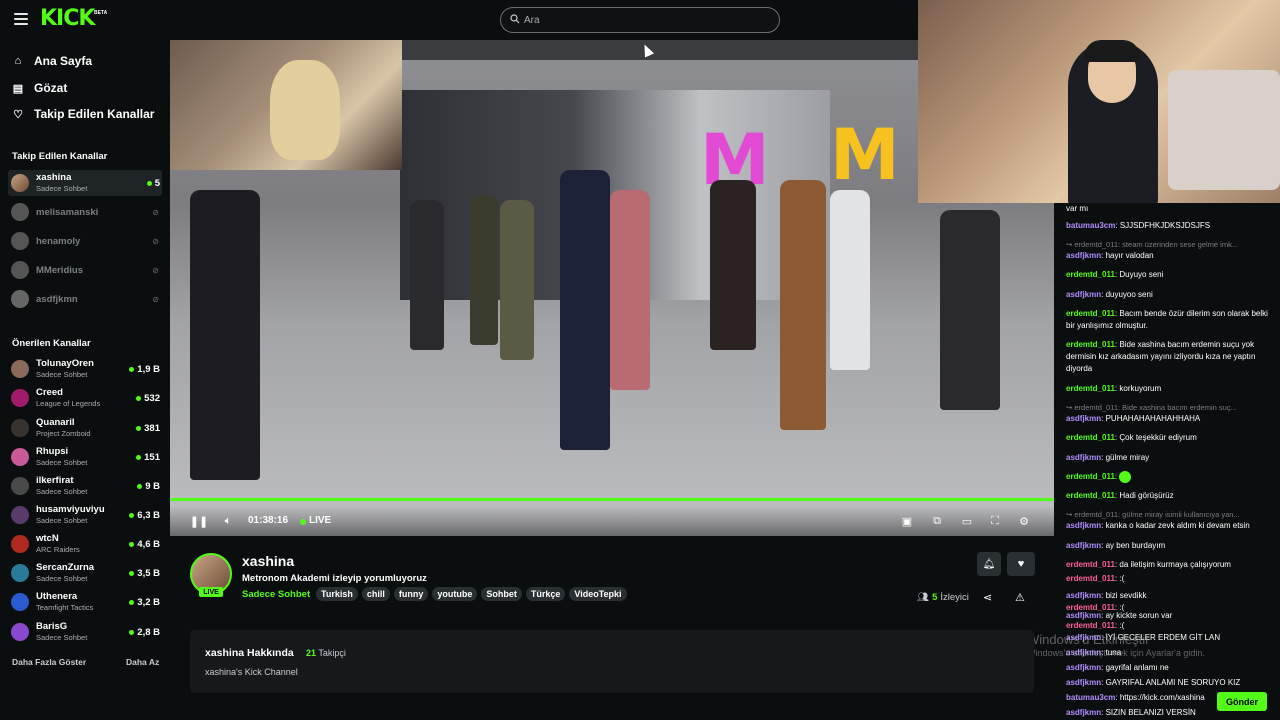  I want to click on tag: Sohbet, so click(501, 594).